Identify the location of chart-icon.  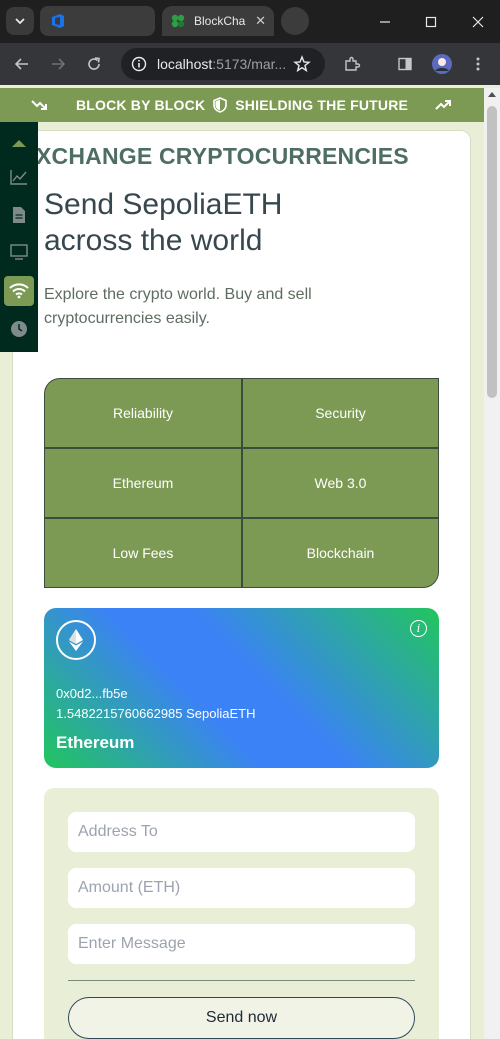
(18, 177).